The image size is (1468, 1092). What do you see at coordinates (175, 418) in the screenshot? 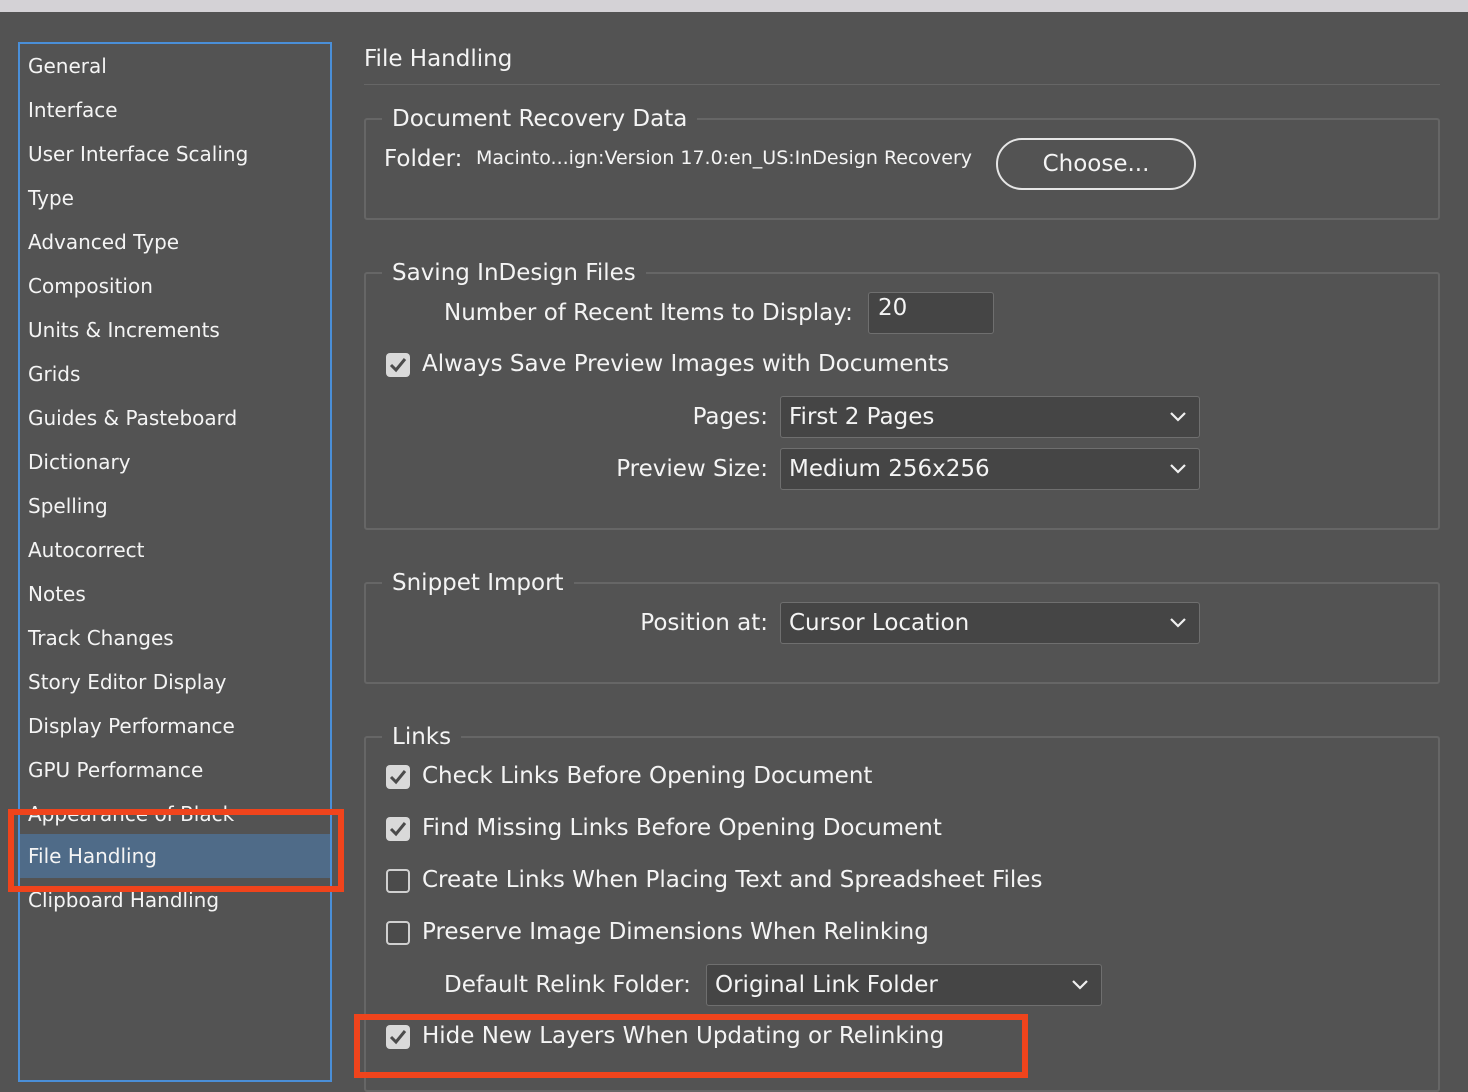
I see `sidebar-item-guides-pasteboard: Guides & Pasteboard` at bounding box center [175, 418].